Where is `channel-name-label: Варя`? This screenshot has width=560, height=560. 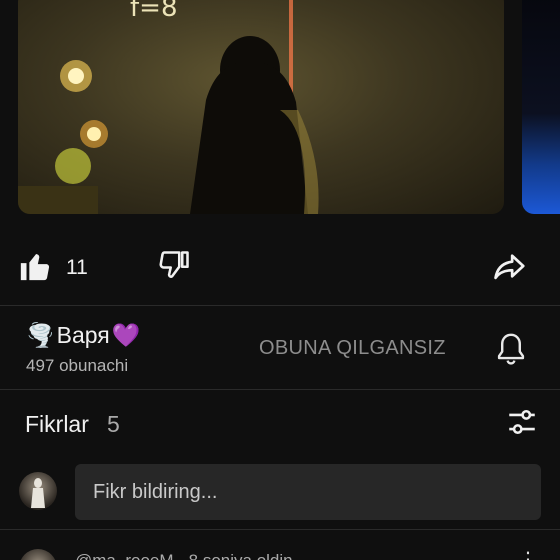
channel-name-label: Варя is located at coordinates (83, 335).